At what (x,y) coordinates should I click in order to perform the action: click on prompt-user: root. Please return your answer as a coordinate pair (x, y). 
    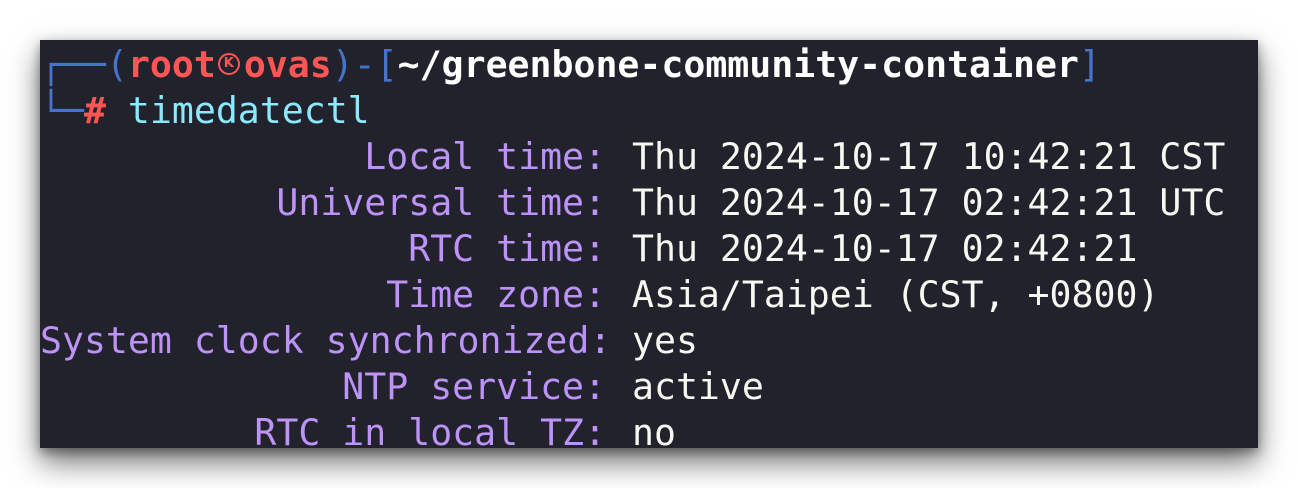
    Looking at the image, I should click on (171, 64).